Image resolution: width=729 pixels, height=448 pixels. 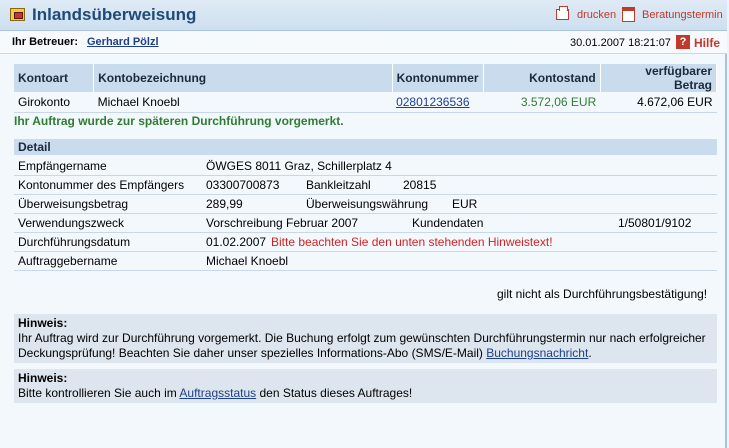 I want to click on recipient-label: Empfängername, so click(x=62, y=166).